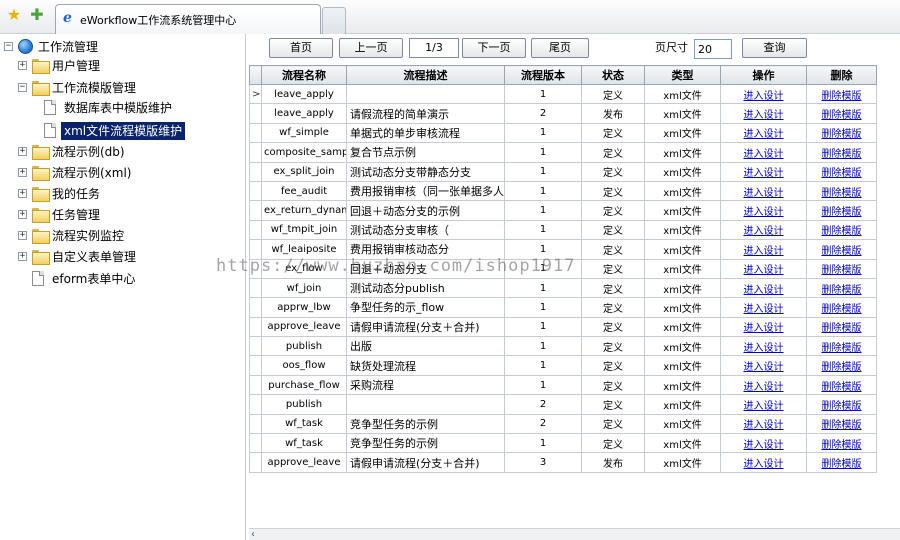 The width and height of the screenshot is (900, 540). Describe the element at coordinates (563, 191) in the screenshot. I see `table-row: fee_audit 费用报销审核（同一张单据多人 1 定义 xml文件 进入设计 删除模版` at that location.